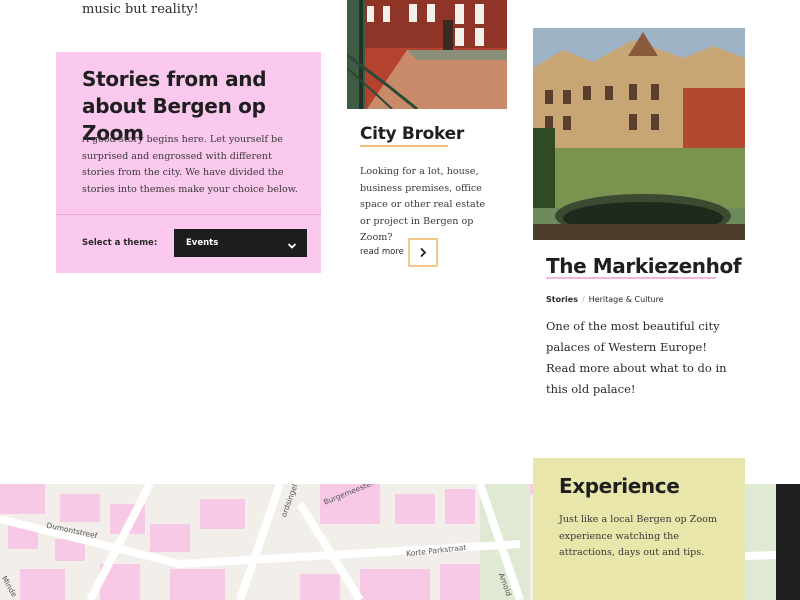 This screenshot has width=800, height=600. I want to click on tag-list: Stories / Heritage & Culture, so click(605, 299).